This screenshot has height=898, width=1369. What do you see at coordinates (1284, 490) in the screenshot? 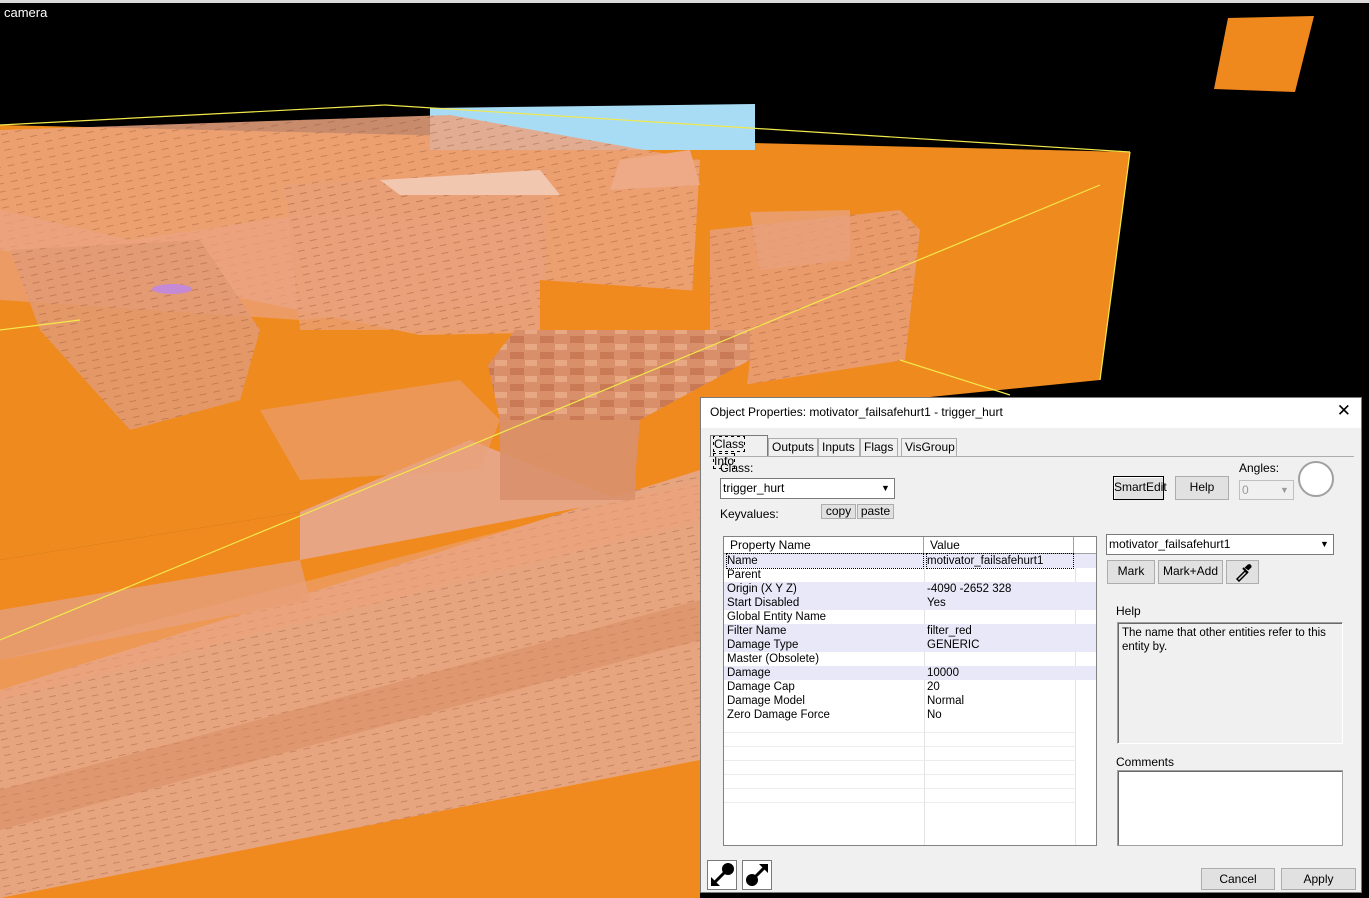
I see `angles-chevron-icon: ▼` at bounding box center [1284, 490].